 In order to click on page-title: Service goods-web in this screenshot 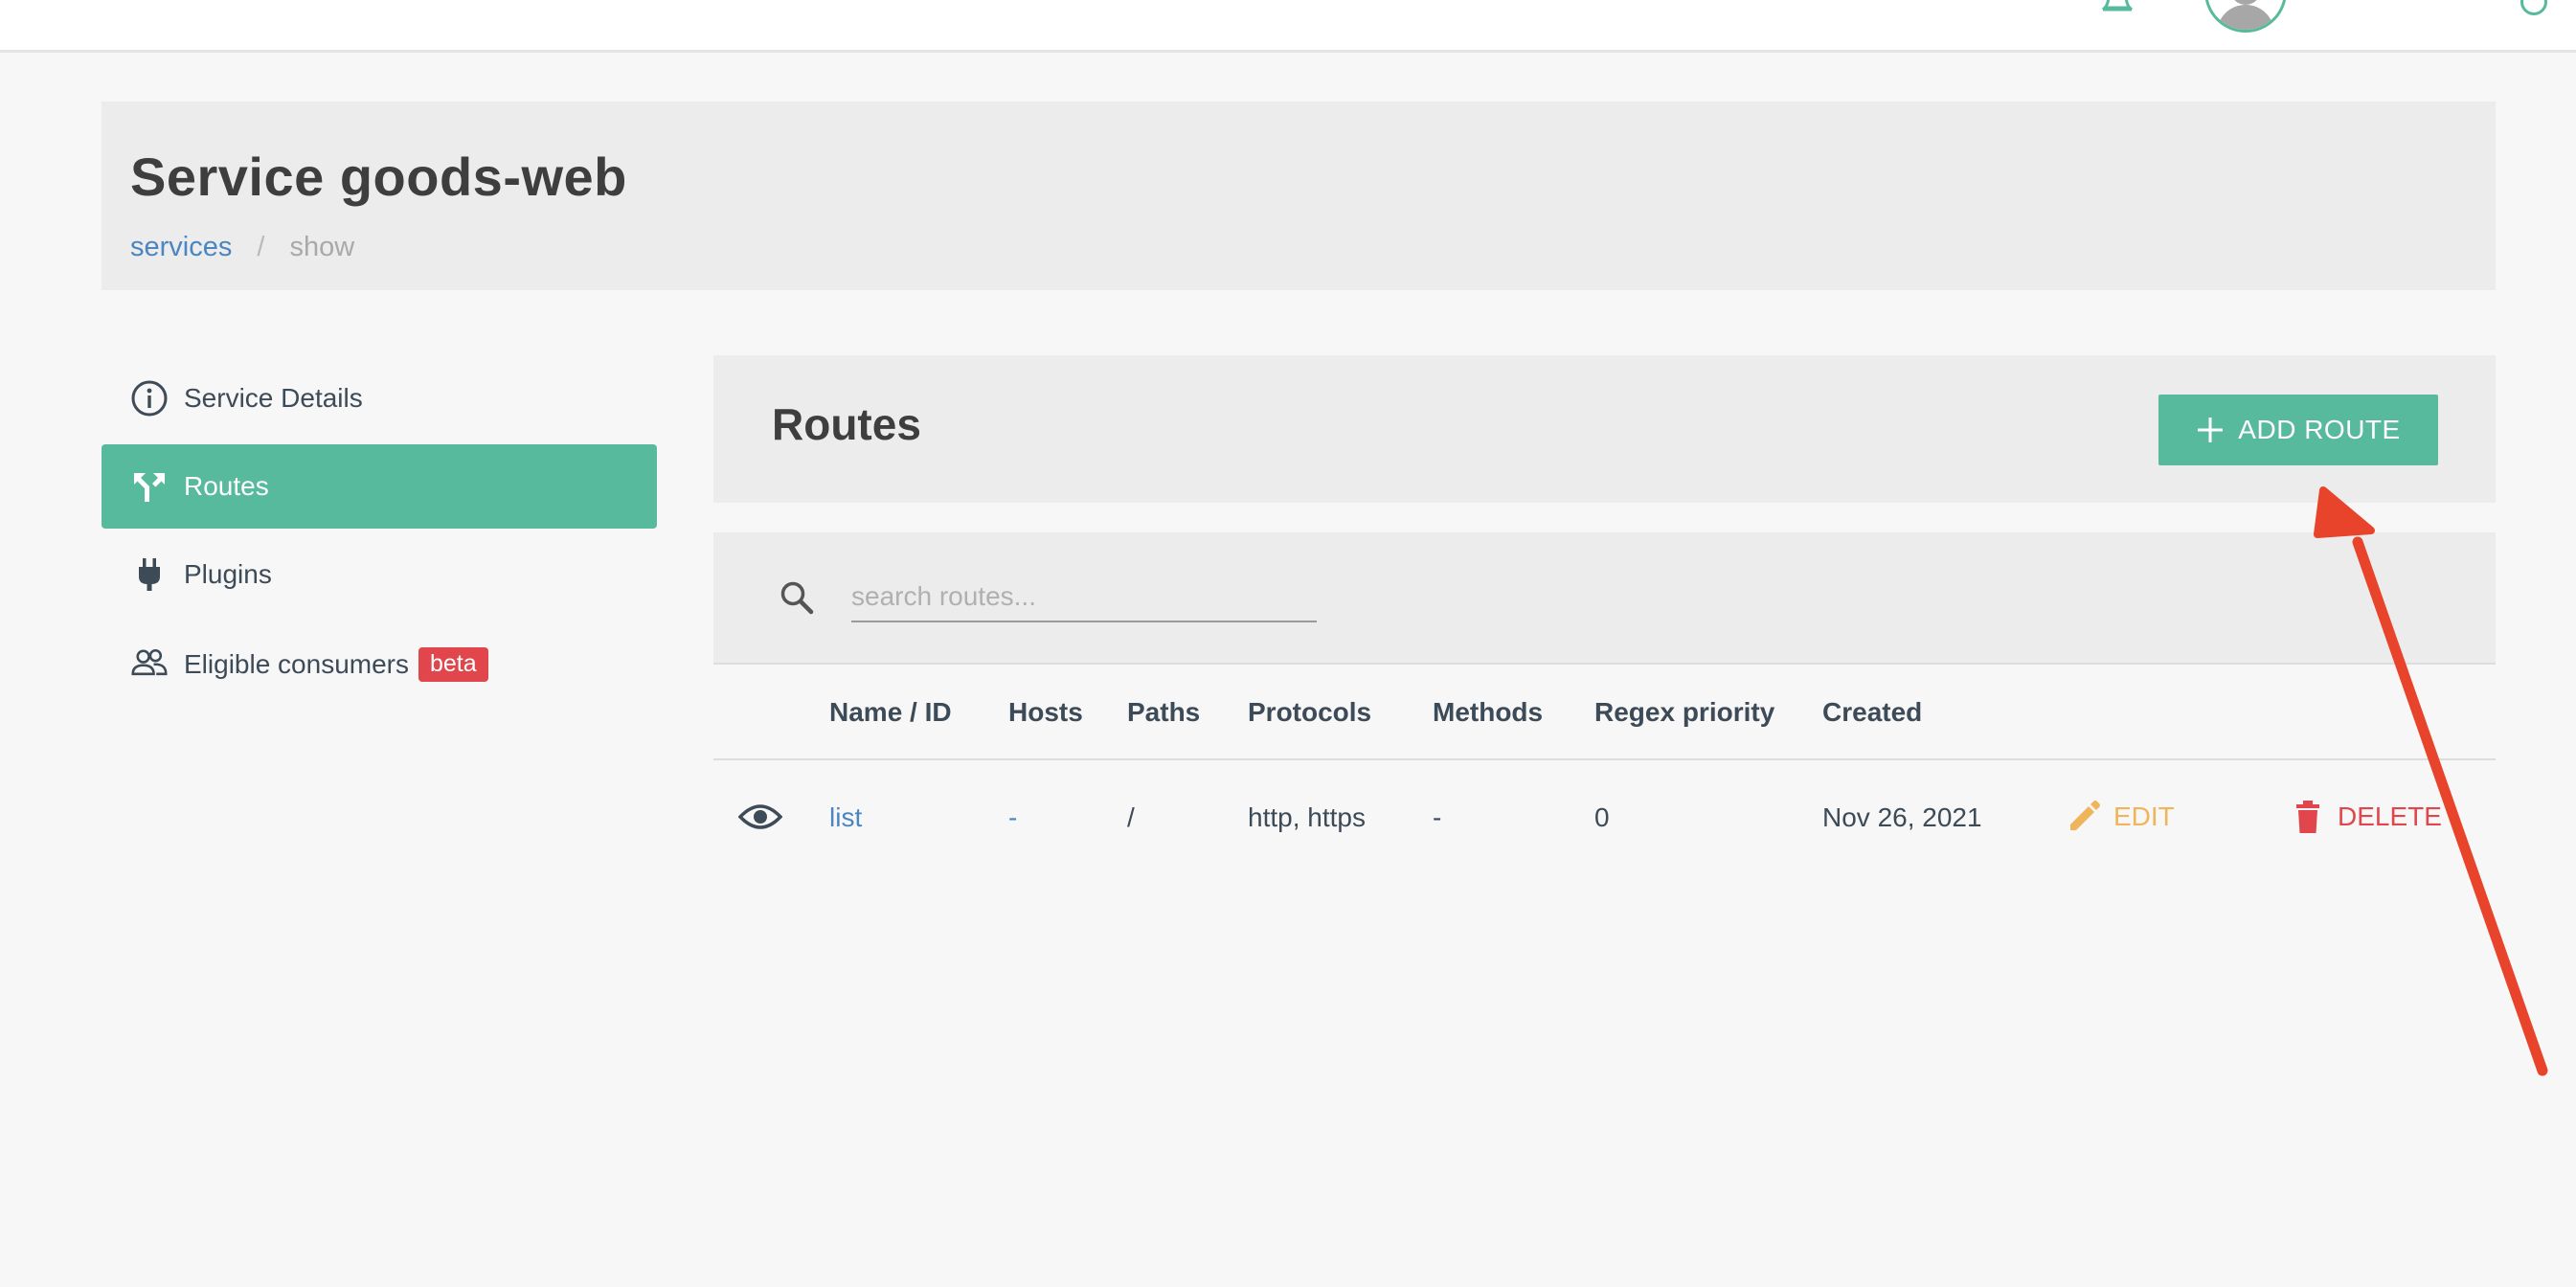, I will do `click(378, 177)`.